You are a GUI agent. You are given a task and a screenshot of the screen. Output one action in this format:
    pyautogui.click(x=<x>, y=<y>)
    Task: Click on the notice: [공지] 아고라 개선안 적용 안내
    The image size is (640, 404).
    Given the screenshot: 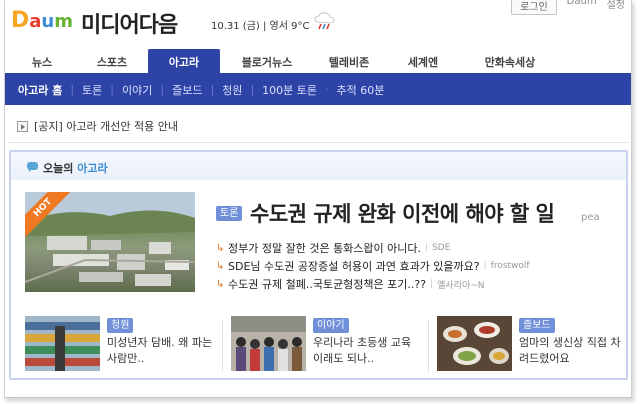 What is the action you would take?
    pyautogui.click(x=97, y=126)
    